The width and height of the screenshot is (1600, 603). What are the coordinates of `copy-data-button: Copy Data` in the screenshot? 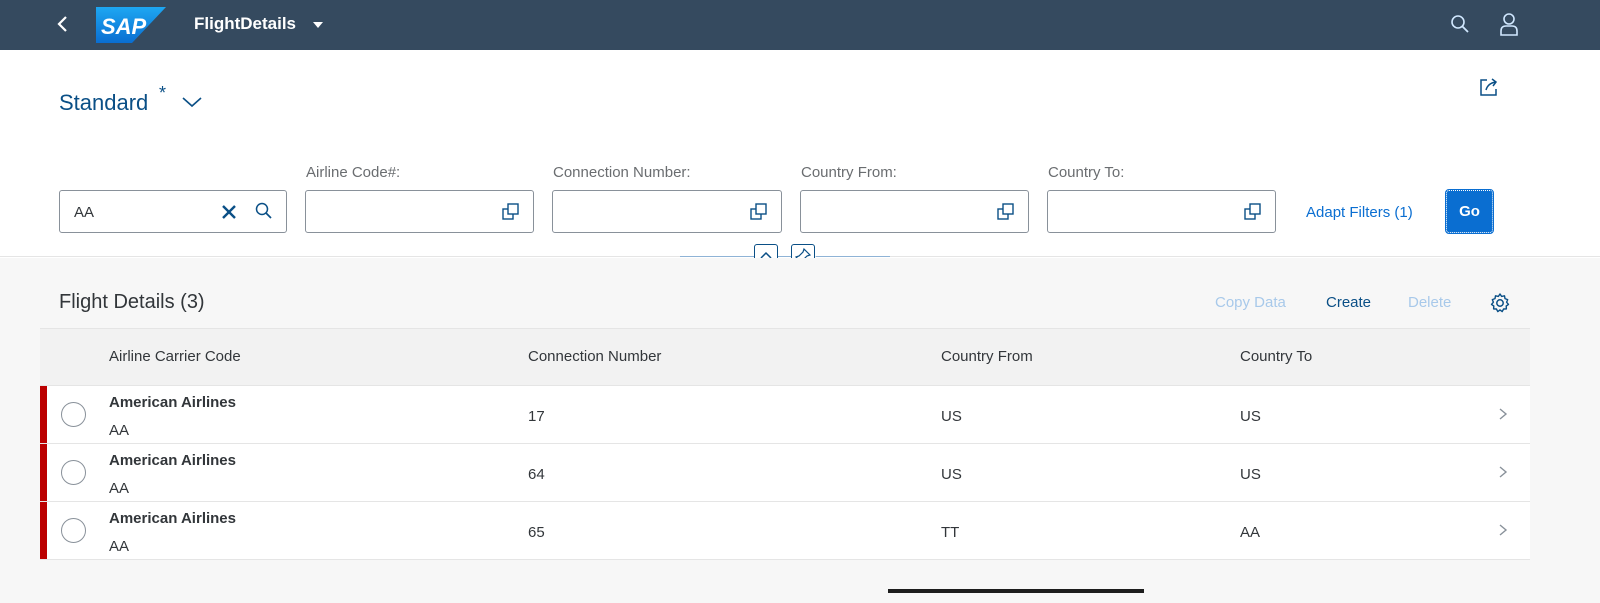 It's located at (1250, 302).